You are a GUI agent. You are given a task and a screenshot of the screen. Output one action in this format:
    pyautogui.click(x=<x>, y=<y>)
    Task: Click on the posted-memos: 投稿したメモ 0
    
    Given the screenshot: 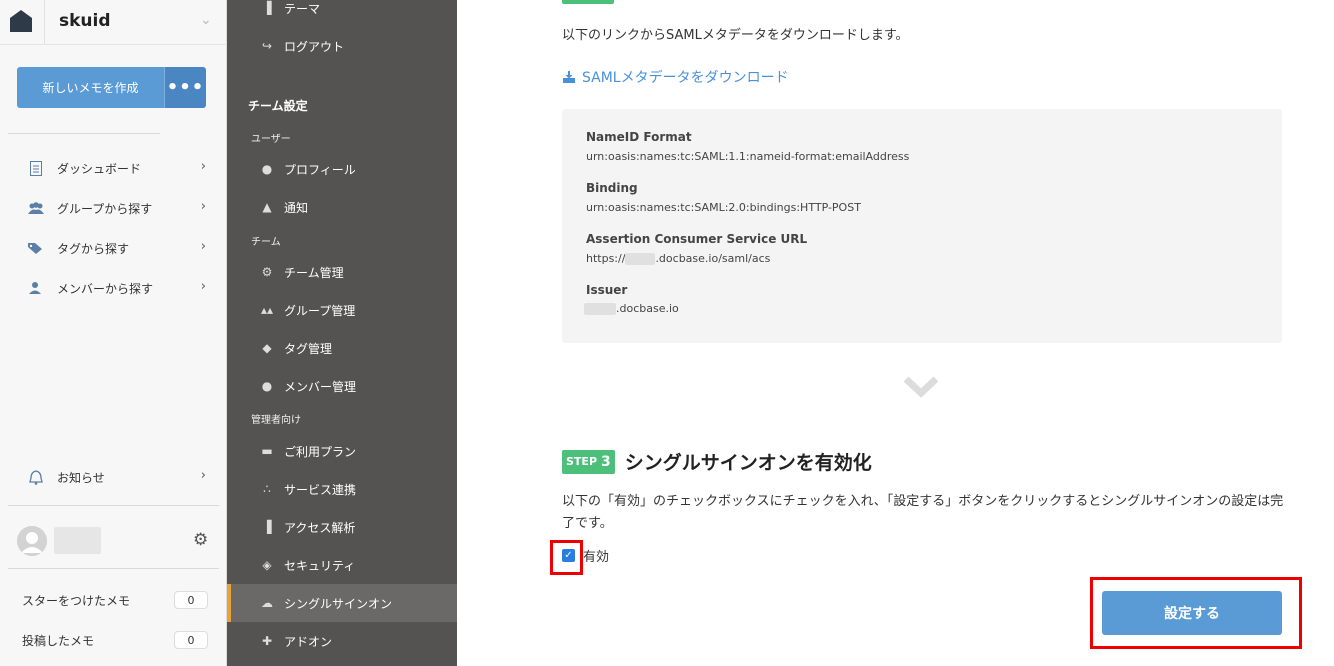 What is the action you would take?
    pyautogui.click(x=115, y=640)
    